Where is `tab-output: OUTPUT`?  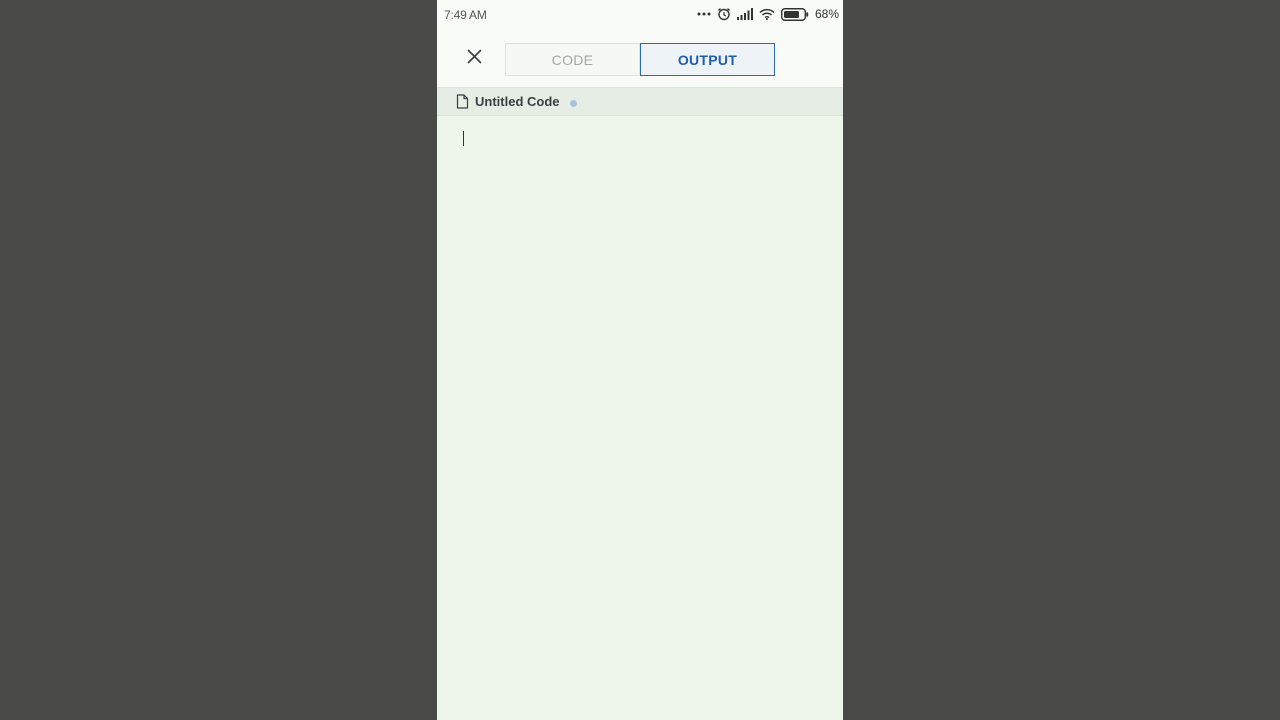 tab-output: OUTPUT is located at coordinates (707, 59).